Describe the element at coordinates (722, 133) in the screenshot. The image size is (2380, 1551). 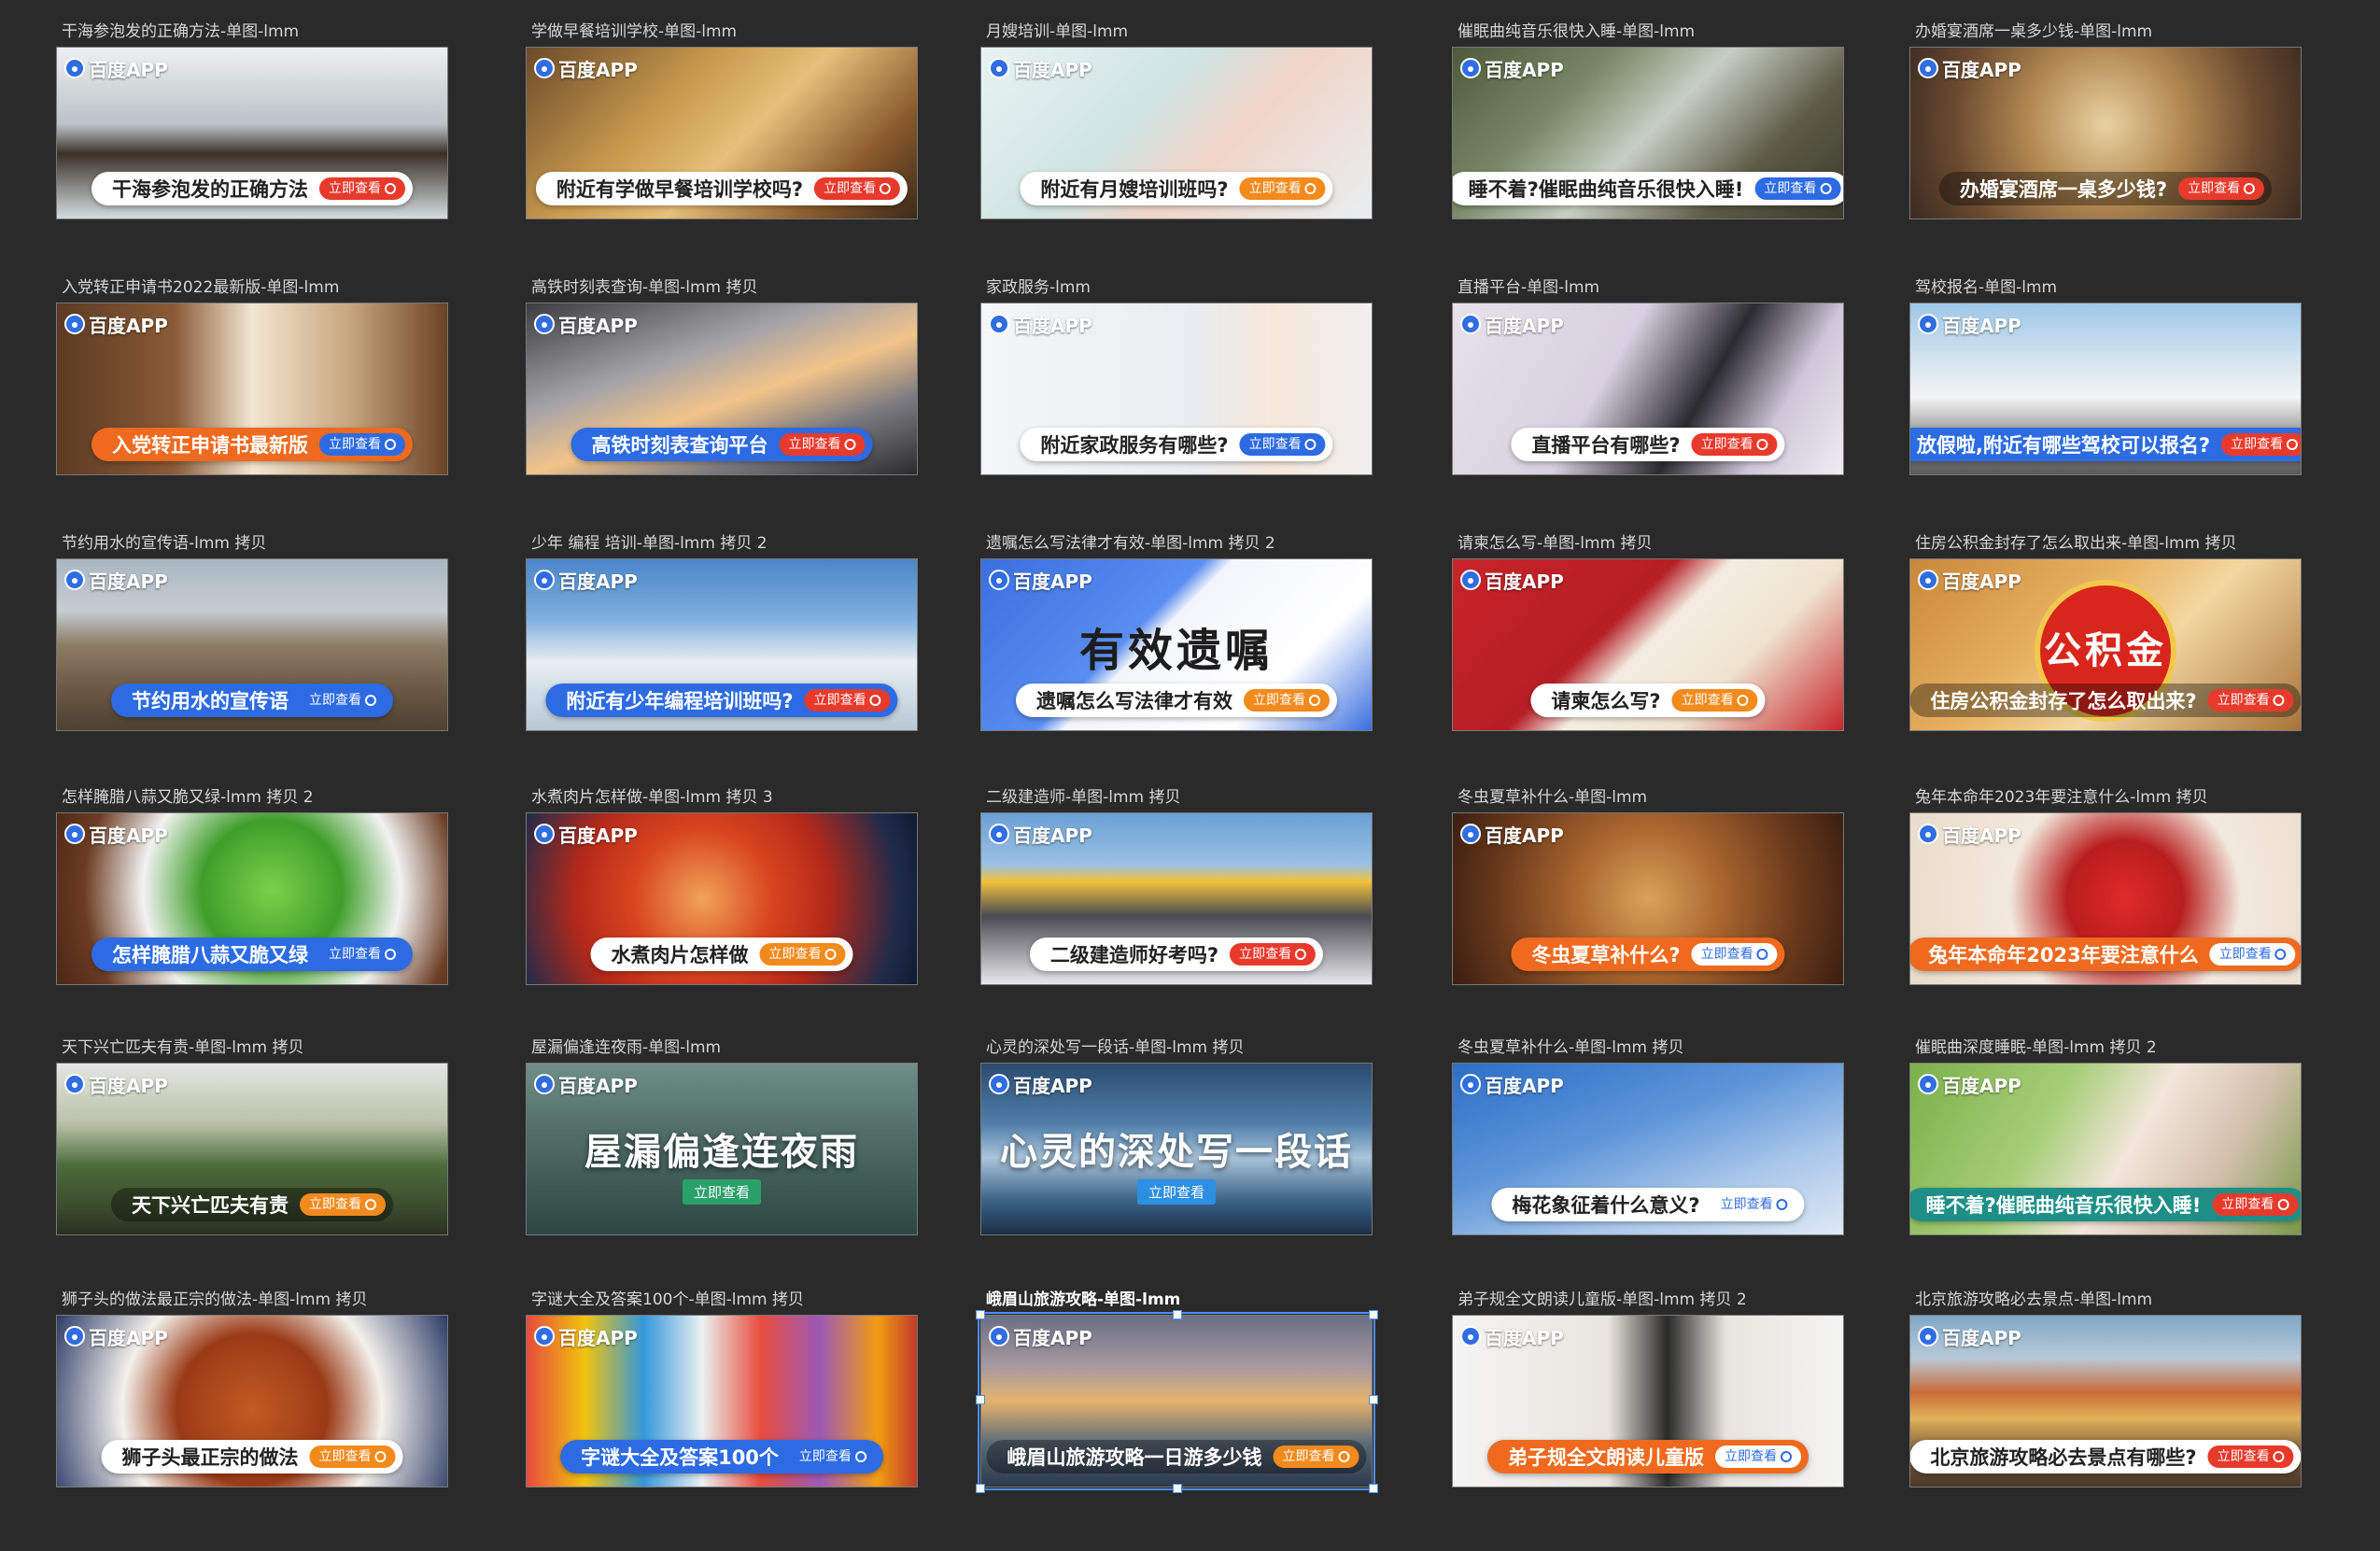
I see `ad-creative: 百度APP 附近有学做早餐培训学校吗? 立即查看` at that location.